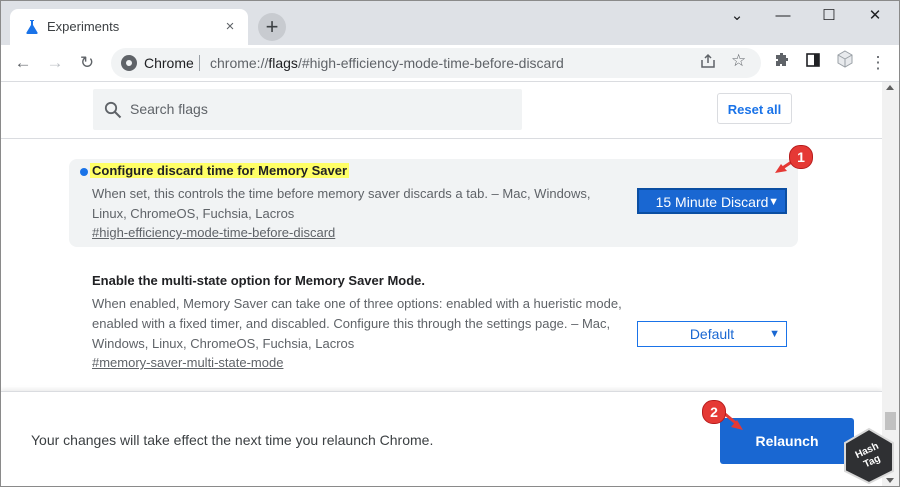  I want to click on annotation-badge-2: 2, so click(714, 412).